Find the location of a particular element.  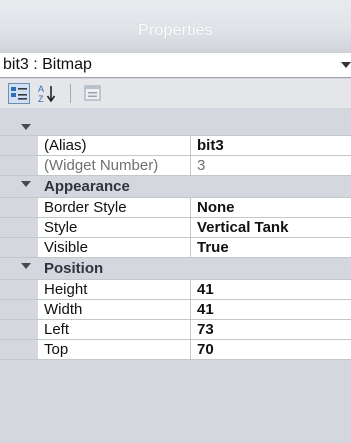

category-row-appearance: Appearance is located at coordinates (175, 187).